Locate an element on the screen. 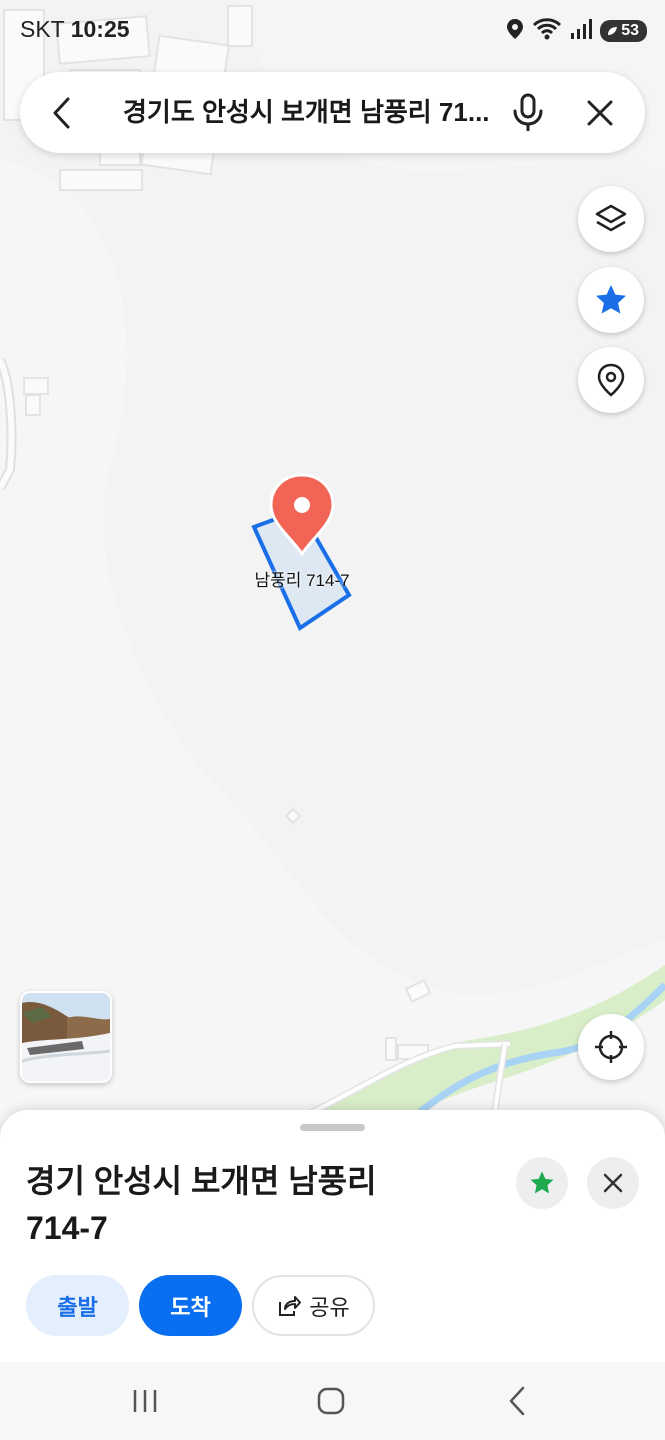 The width and height of the screenshot is (665, 1440). recent-apps-button is located at coordinates (145, 1401).